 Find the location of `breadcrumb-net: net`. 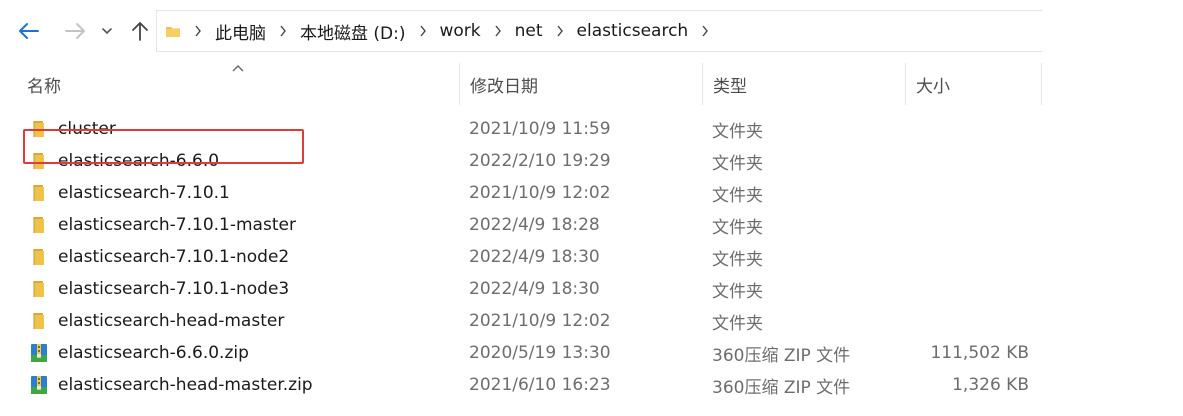

breadcrumb-net: net is located at coordinates (529, 31).